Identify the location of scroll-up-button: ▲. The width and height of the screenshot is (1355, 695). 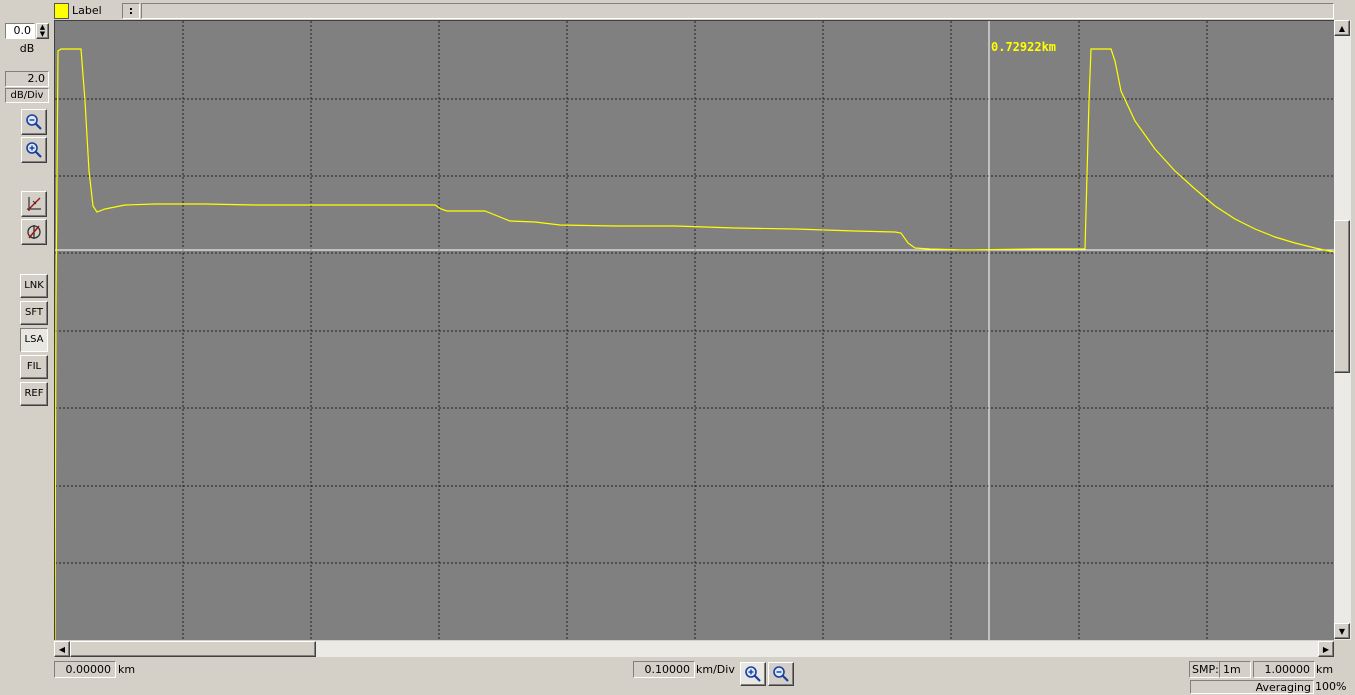
(1342, 28).